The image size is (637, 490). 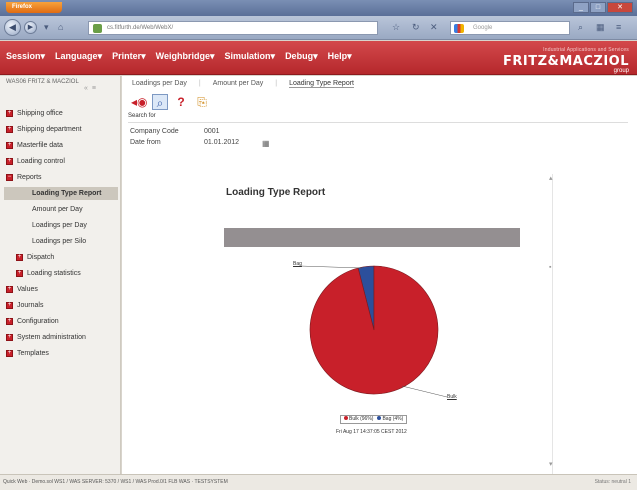 What do you see at coordinates (618, 27) in the screenshot?
I see `menu-icon: ≡` at bounding box center [618, 27].